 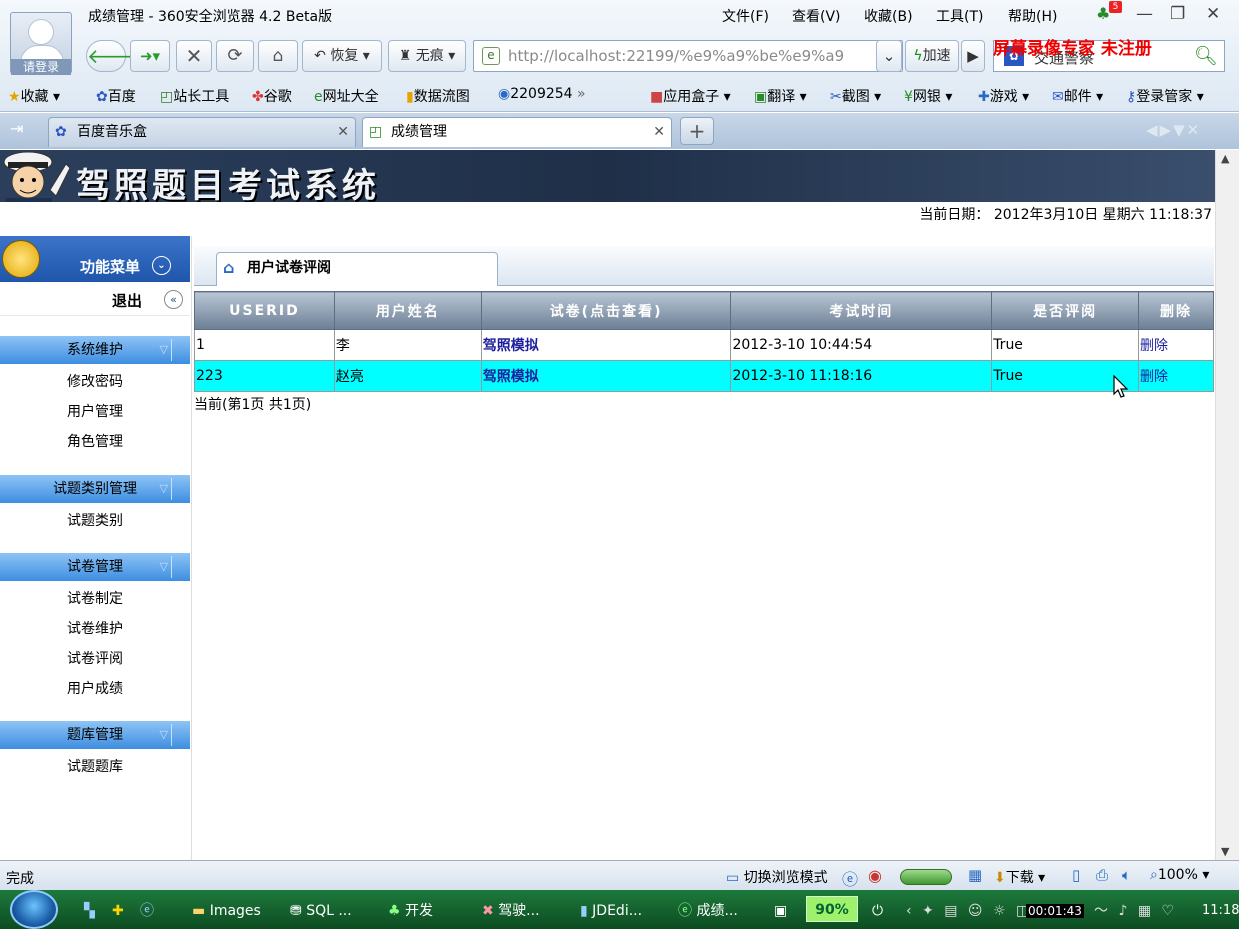 What do you see at coordinates (1077, 96) in the screenshot?
I see `tool-mail: ✉邮件 ▾` at bounding box center [1077, 96].